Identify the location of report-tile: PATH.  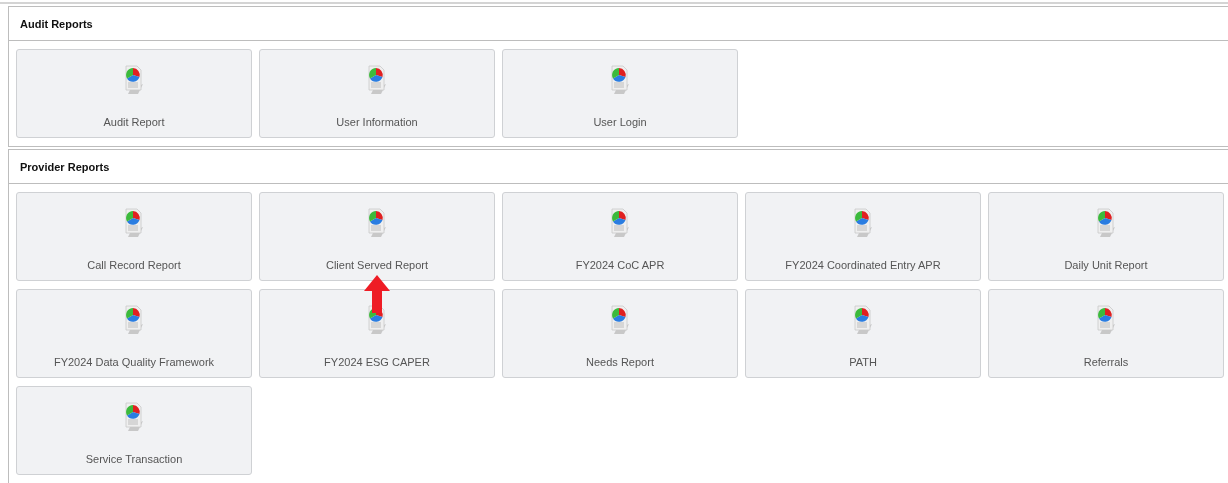
(863, 333).